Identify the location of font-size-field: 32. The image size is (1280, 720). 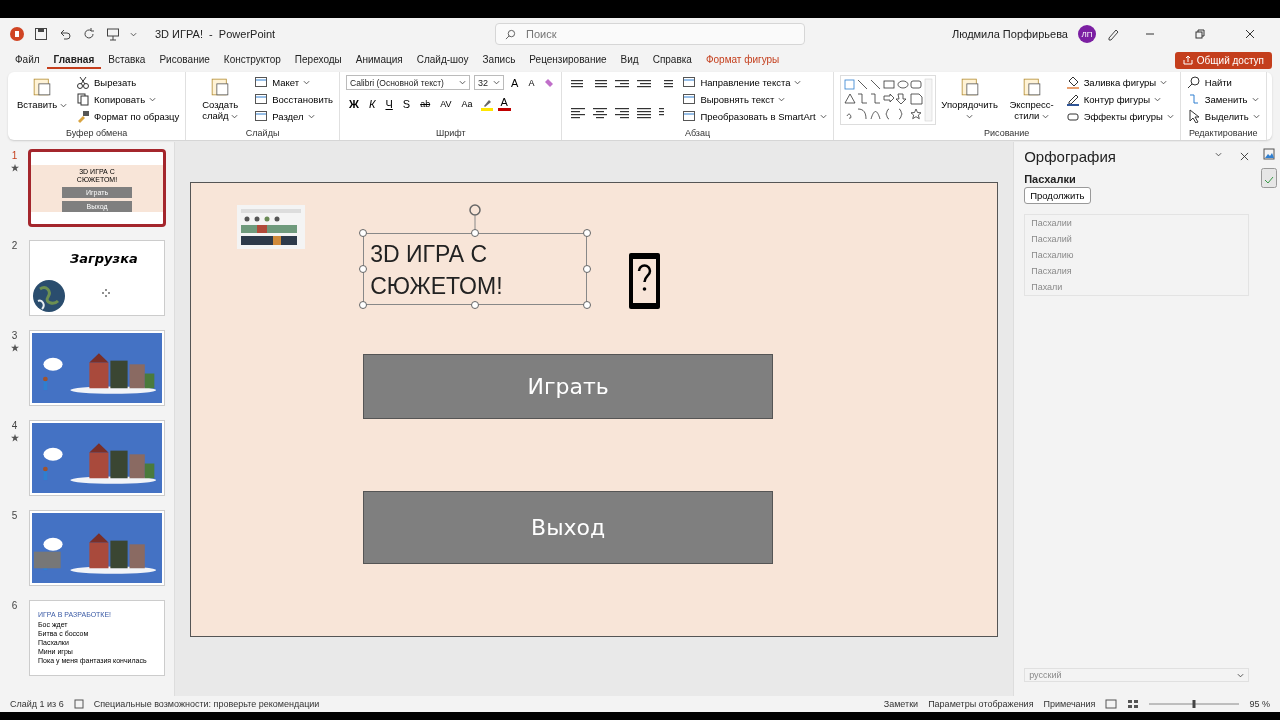
(489, 82).